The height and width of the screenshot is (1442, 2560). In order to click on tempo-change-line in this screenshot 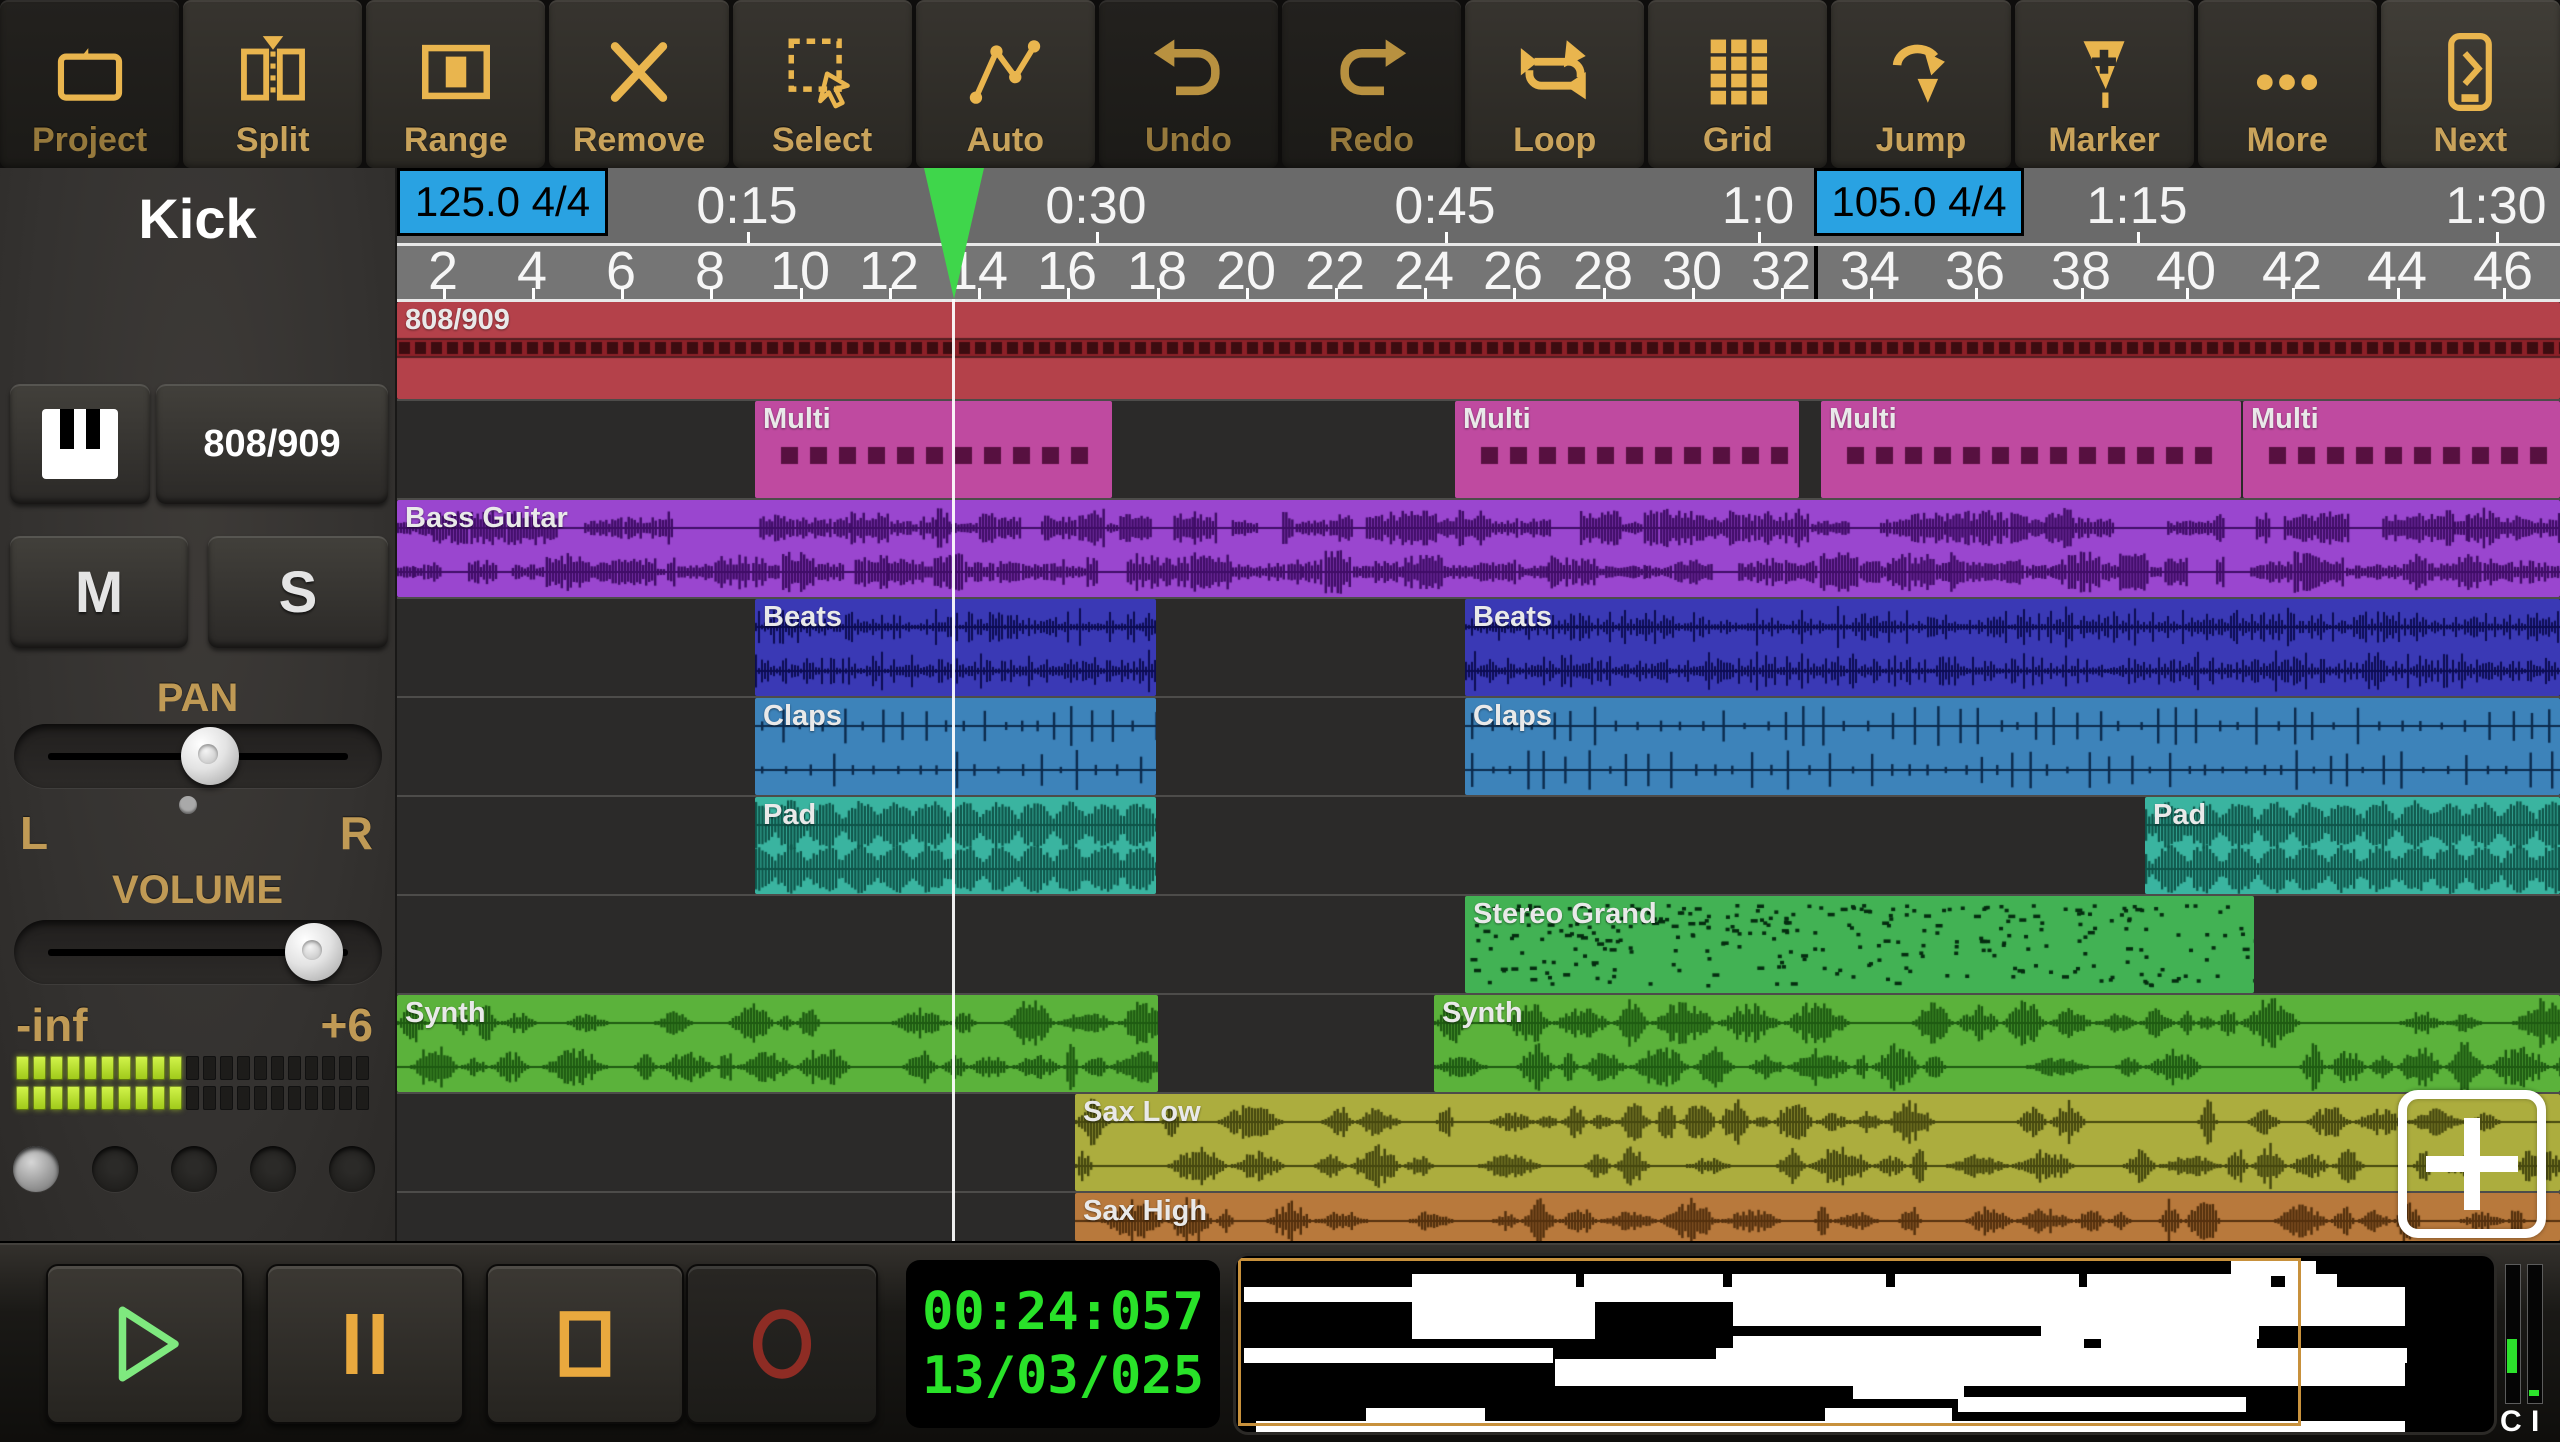, I will do `click(1816, 272)`.